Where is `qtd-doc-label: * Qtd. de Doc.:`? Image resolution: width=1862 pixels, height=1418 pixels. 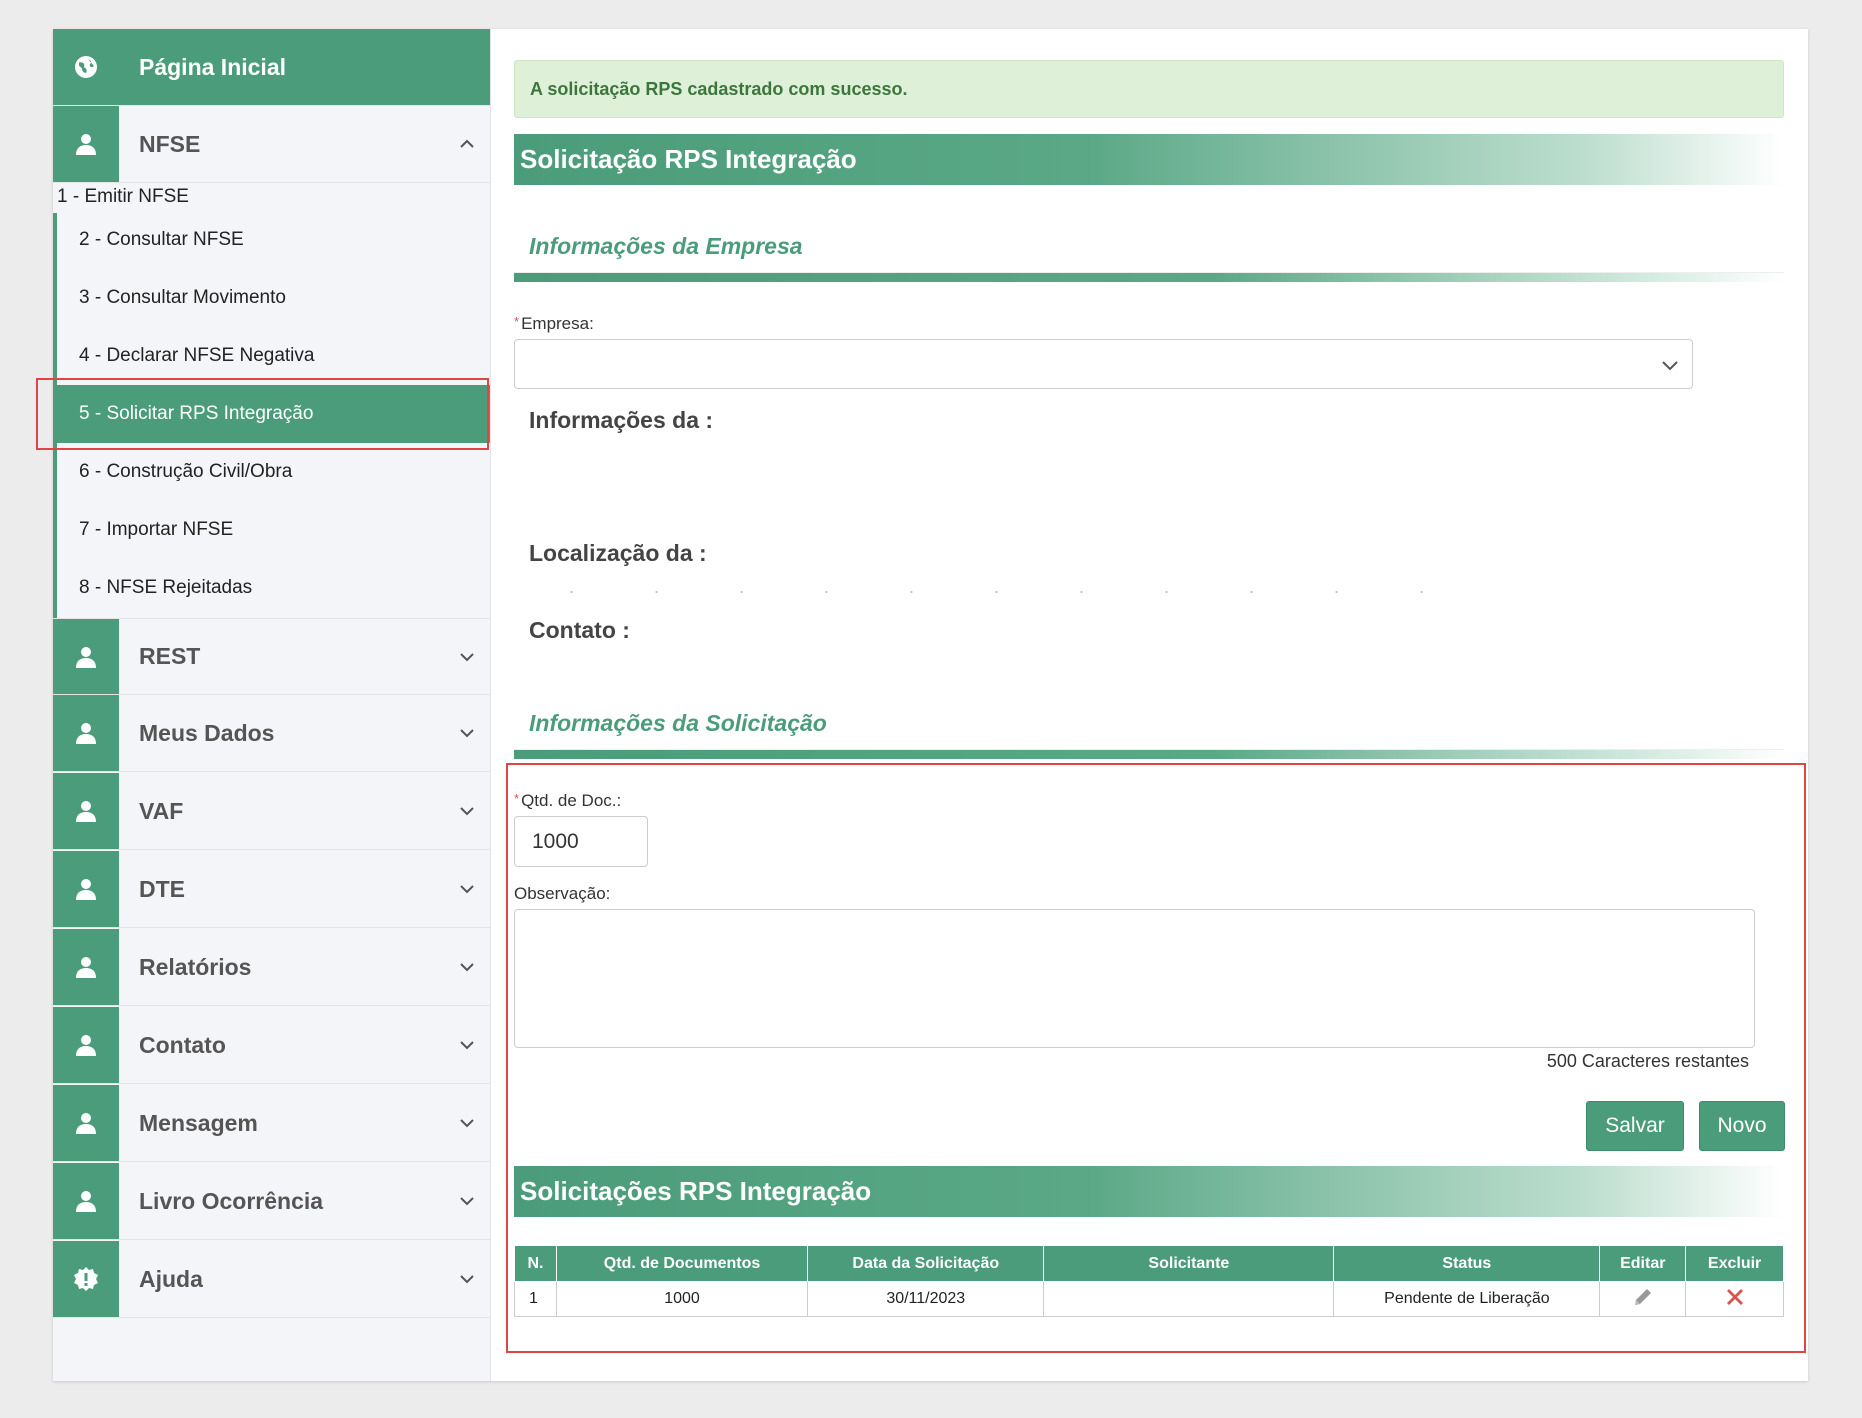 qtd-doc-label: * Qtd. de Doc.: is located at coordinates (568, 800).